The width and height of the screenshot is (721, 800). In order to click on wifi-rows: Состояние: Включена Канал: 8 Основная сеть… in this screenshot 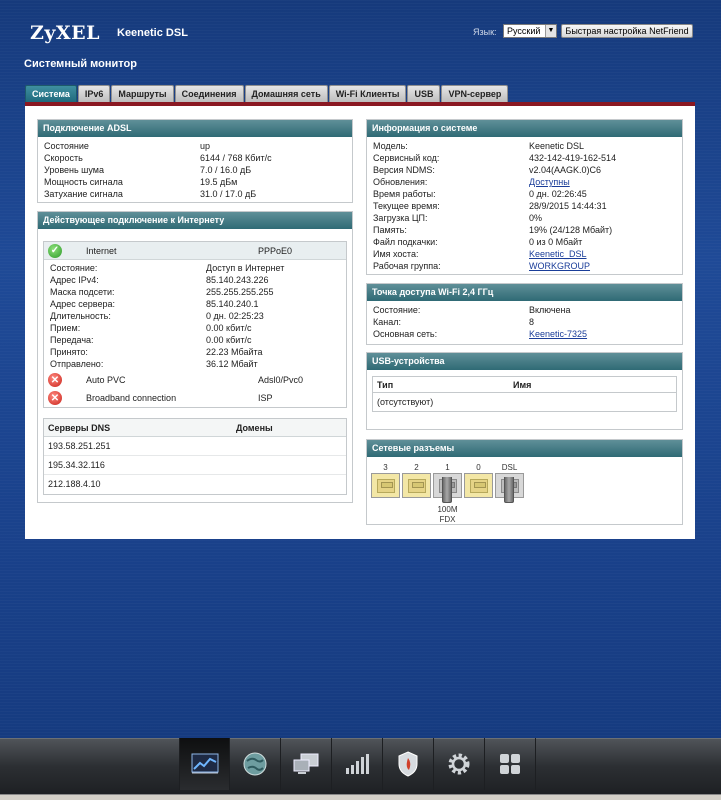, I will do `click(524, 320)`.